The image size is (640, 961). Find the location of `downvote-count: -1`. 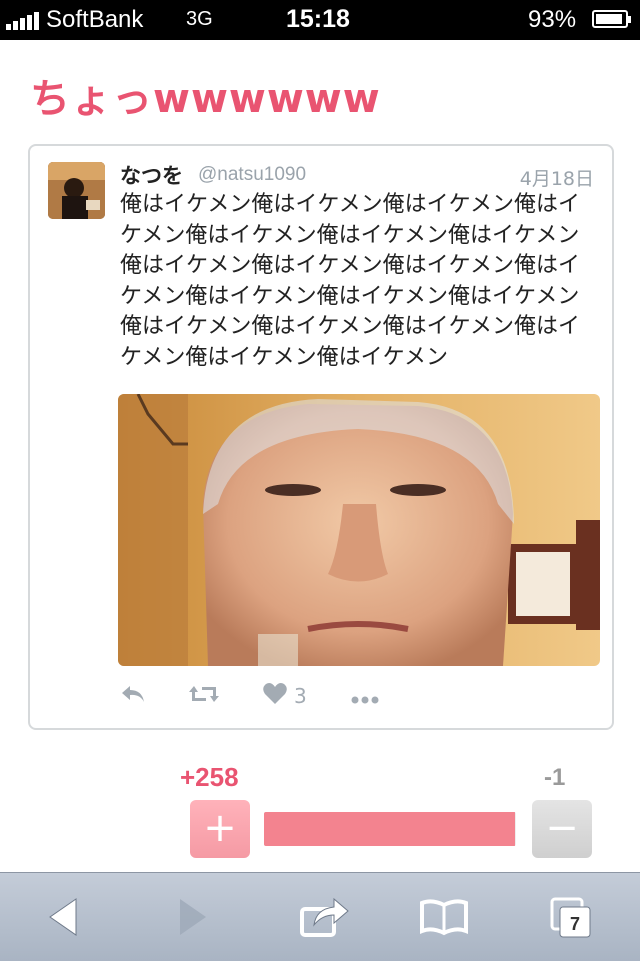

downvote-count: -1 is located at coordinates (555, 777).